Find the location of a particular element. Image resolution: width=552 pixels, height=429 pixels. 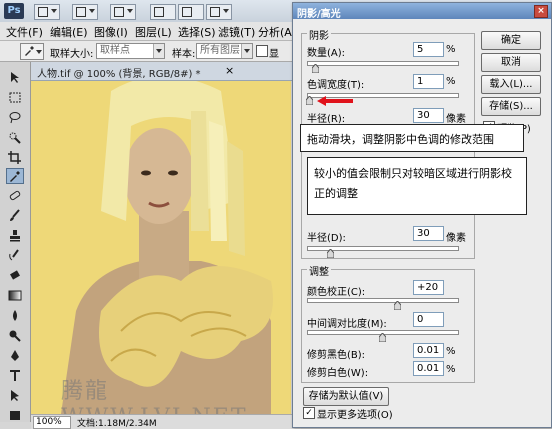

show-sampling-ring-checkbox is located at coordinates (262, 51).